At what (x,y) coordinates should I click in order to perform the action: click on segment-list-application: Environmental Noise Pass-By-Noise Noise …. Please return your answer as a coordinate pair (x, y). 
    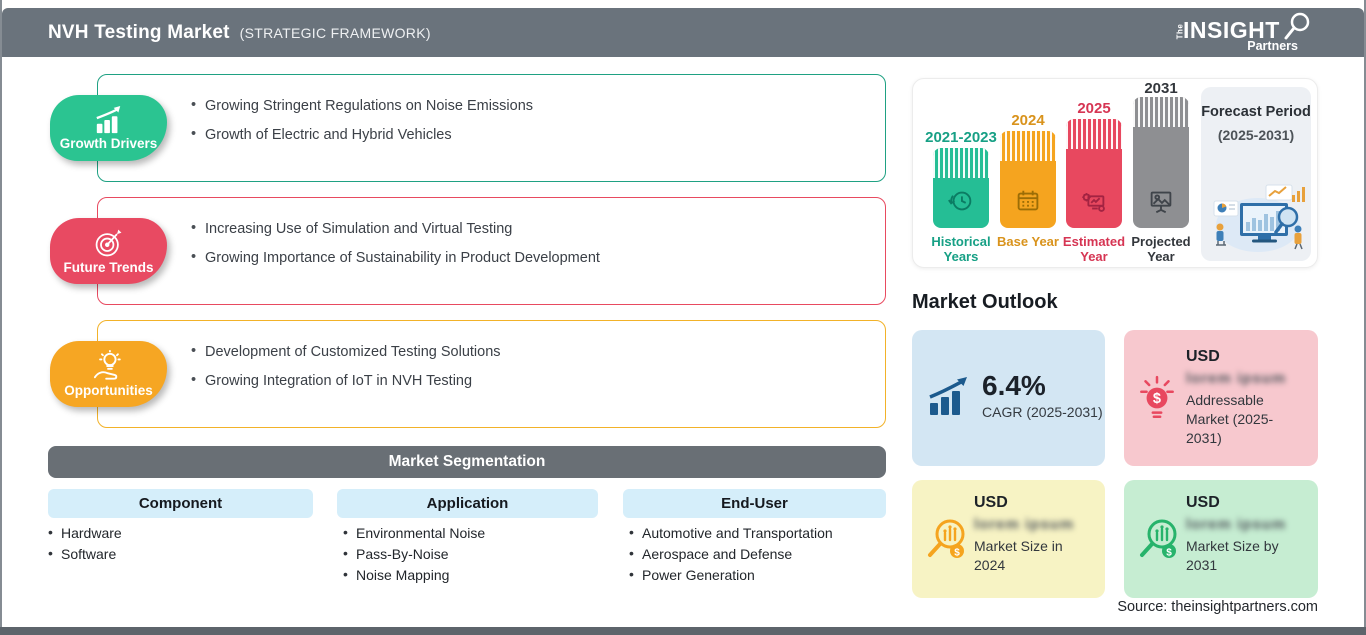
    Looking at the image, I should click on (414, 557).